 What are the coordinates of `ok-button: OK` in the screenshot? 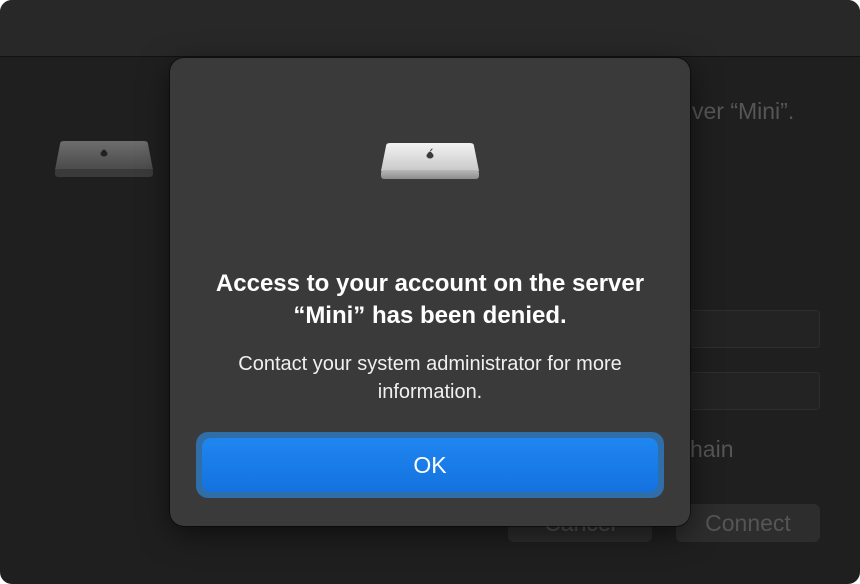 It's located at (430, 465).